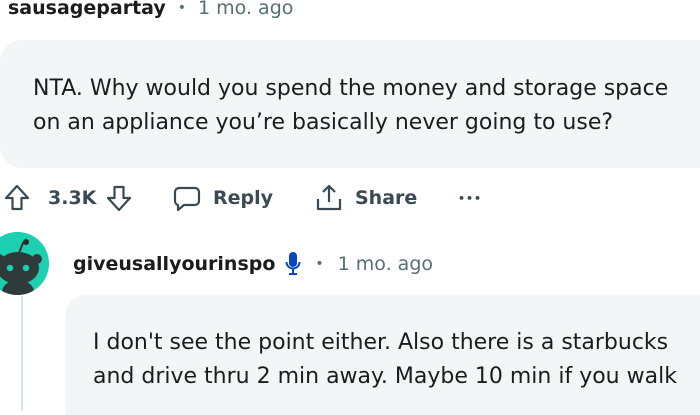 The height and width of the screenshot is (415, 700). I want to click on upvote-button, so click(17, 198).